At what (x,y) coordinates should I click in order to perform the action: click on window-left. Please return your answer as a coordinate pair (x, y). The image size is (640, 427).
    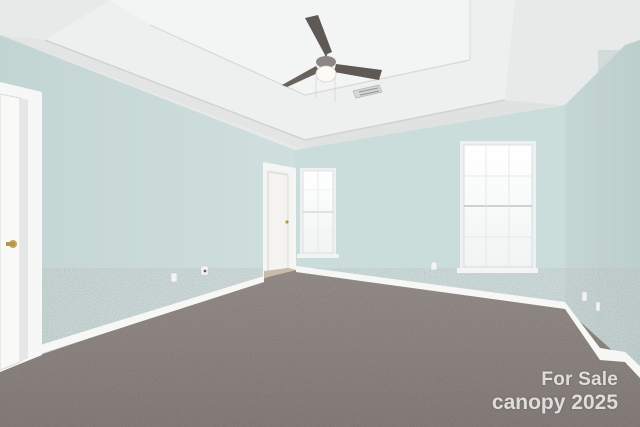
    Looking at the image, I should click on (318, 213).